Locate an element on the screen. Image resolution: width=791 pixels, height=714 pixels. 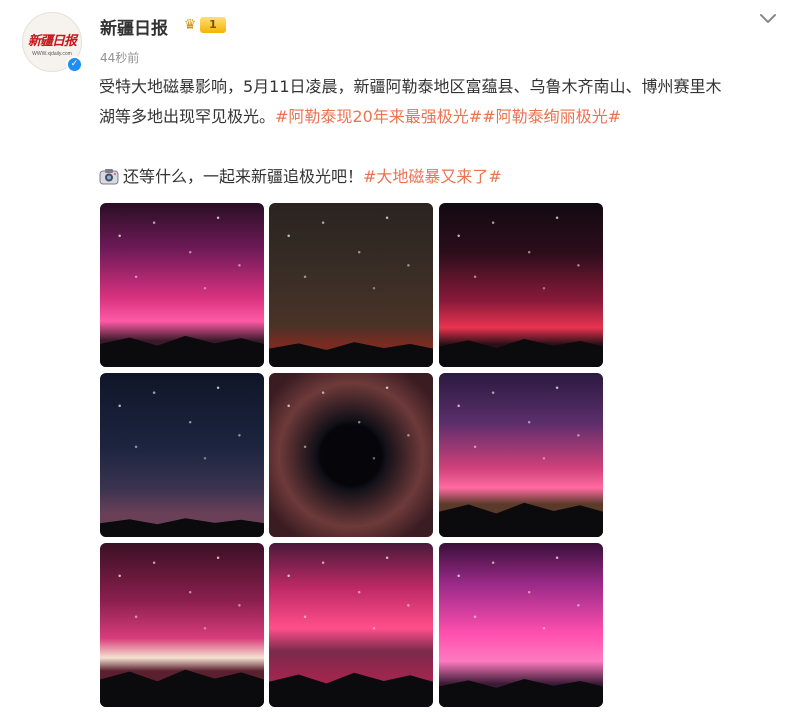
content-line-1: 受特大地磁暴影响，5月11日凌晨，新疆阿勒泰地区富蕴县、乌鲁木齐南山、博州赛里木 is located at coordinates (410, 86).